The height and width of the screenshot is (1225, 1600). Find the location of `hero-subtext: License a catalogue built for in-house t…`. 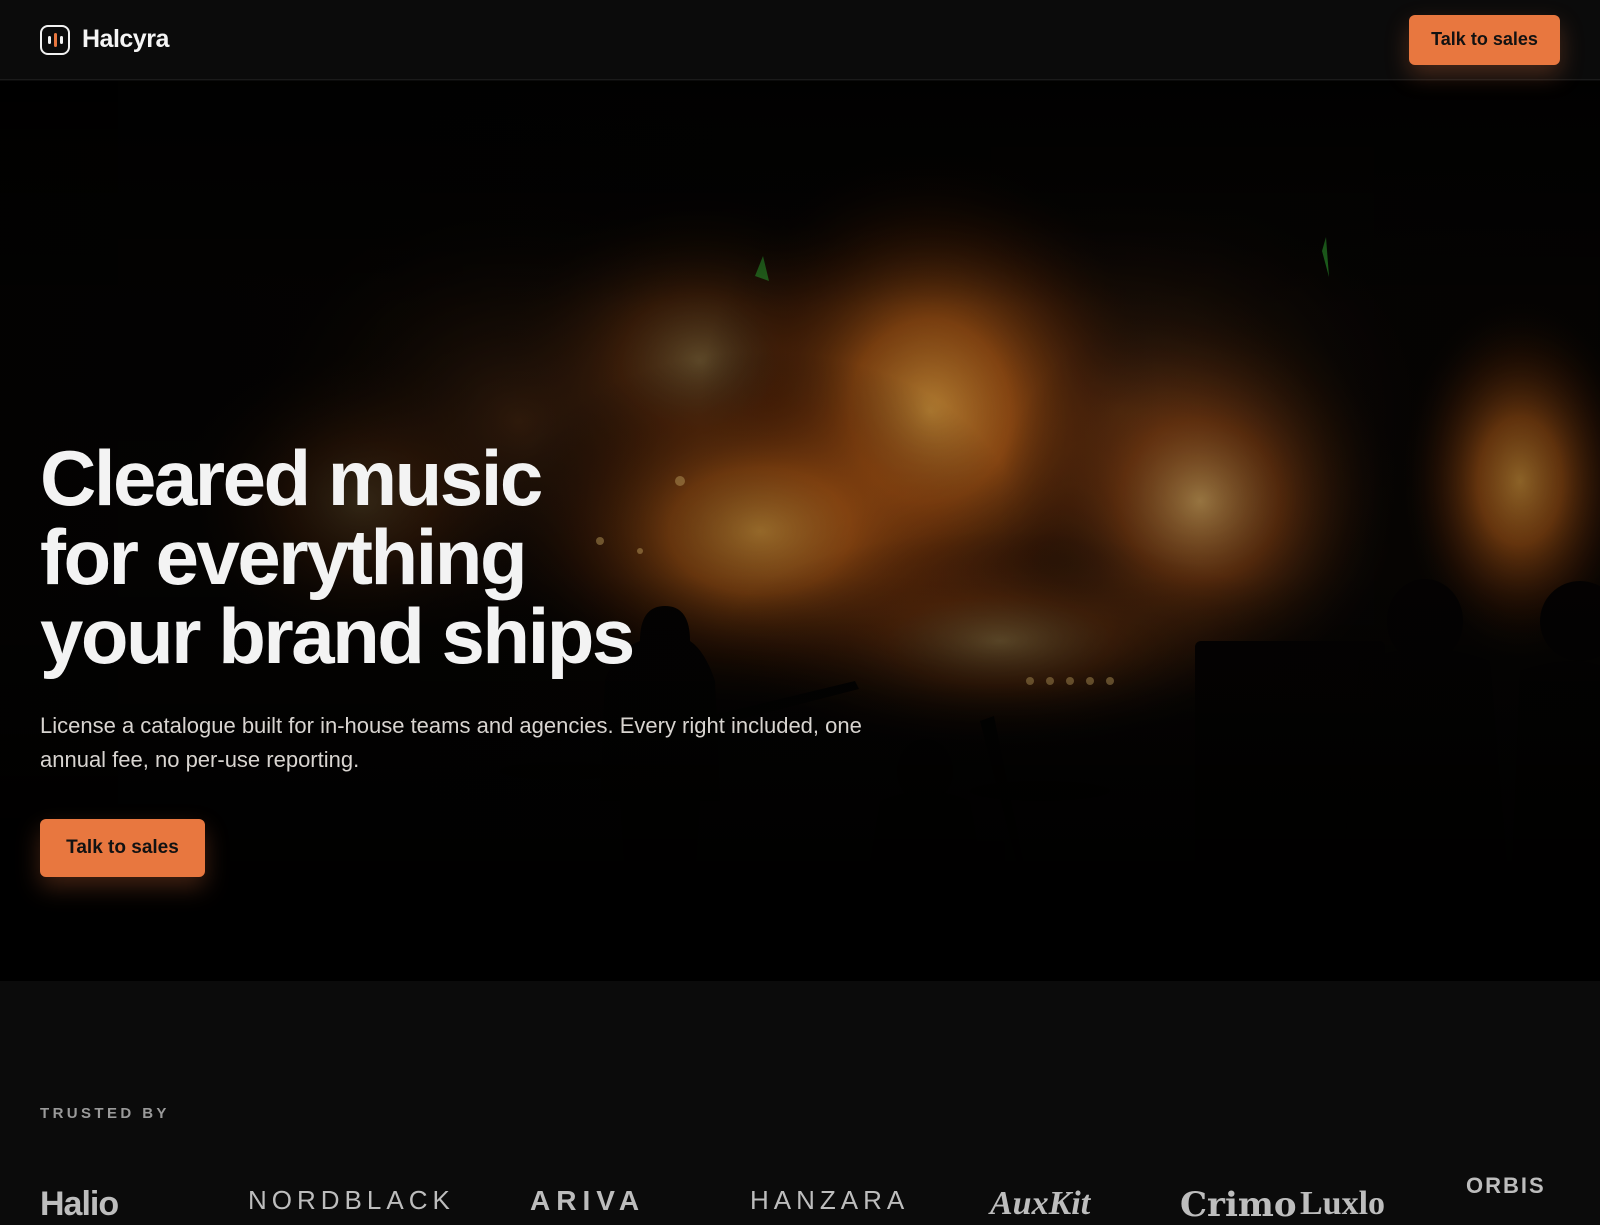

hero-subtext: License a catalogue built for in-house t… is located at coordinates (451, 742).